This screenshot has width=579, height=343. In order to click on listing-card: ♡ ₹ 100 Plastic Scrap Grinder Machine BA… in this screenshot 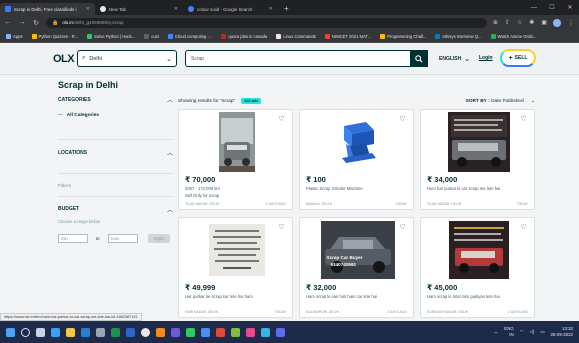, I will do `click(356, 159)`.